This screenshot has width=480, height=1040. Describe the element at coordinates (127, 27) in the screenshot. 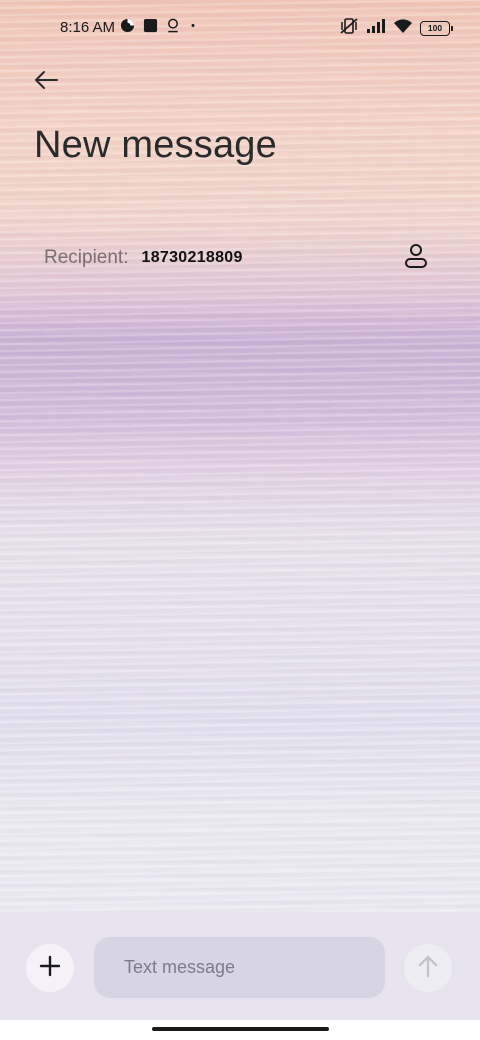

I see `data-saver-icon` at that location.